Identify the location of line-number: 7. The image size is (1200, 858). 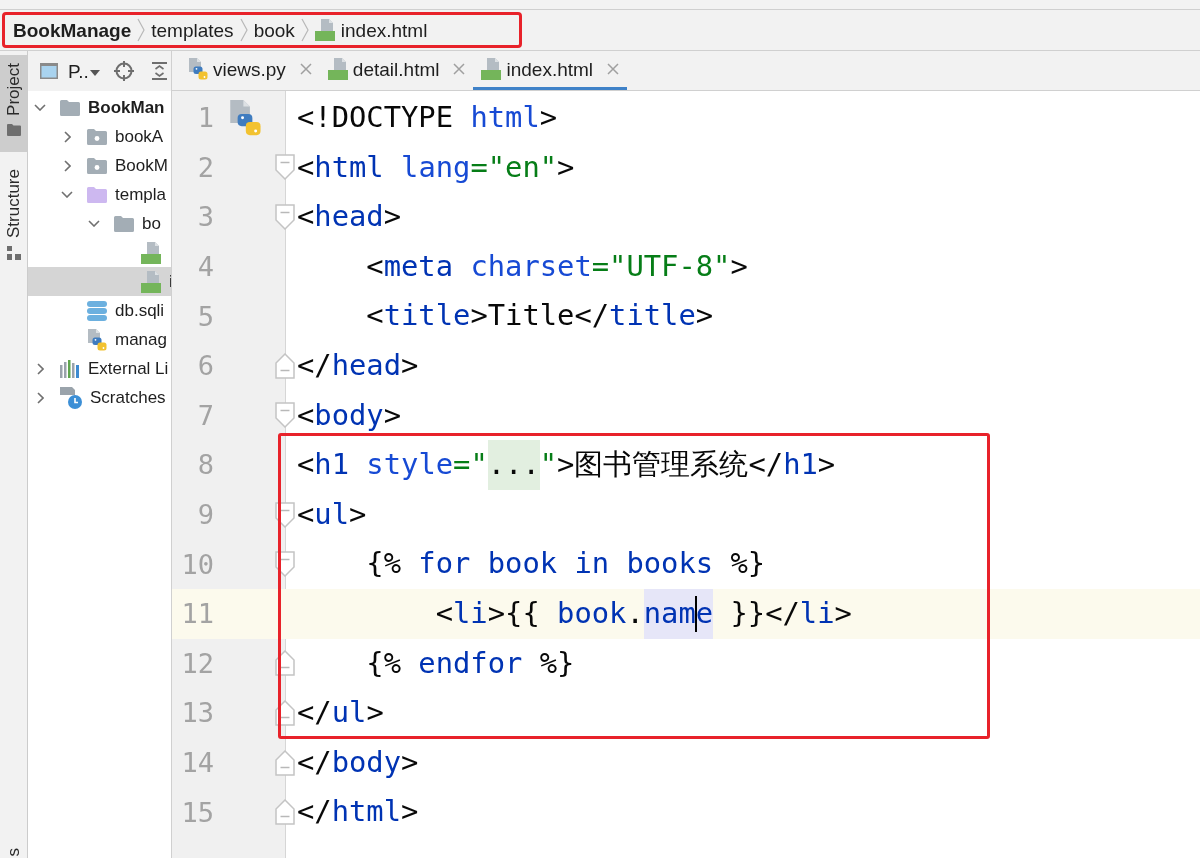
(205, 415).